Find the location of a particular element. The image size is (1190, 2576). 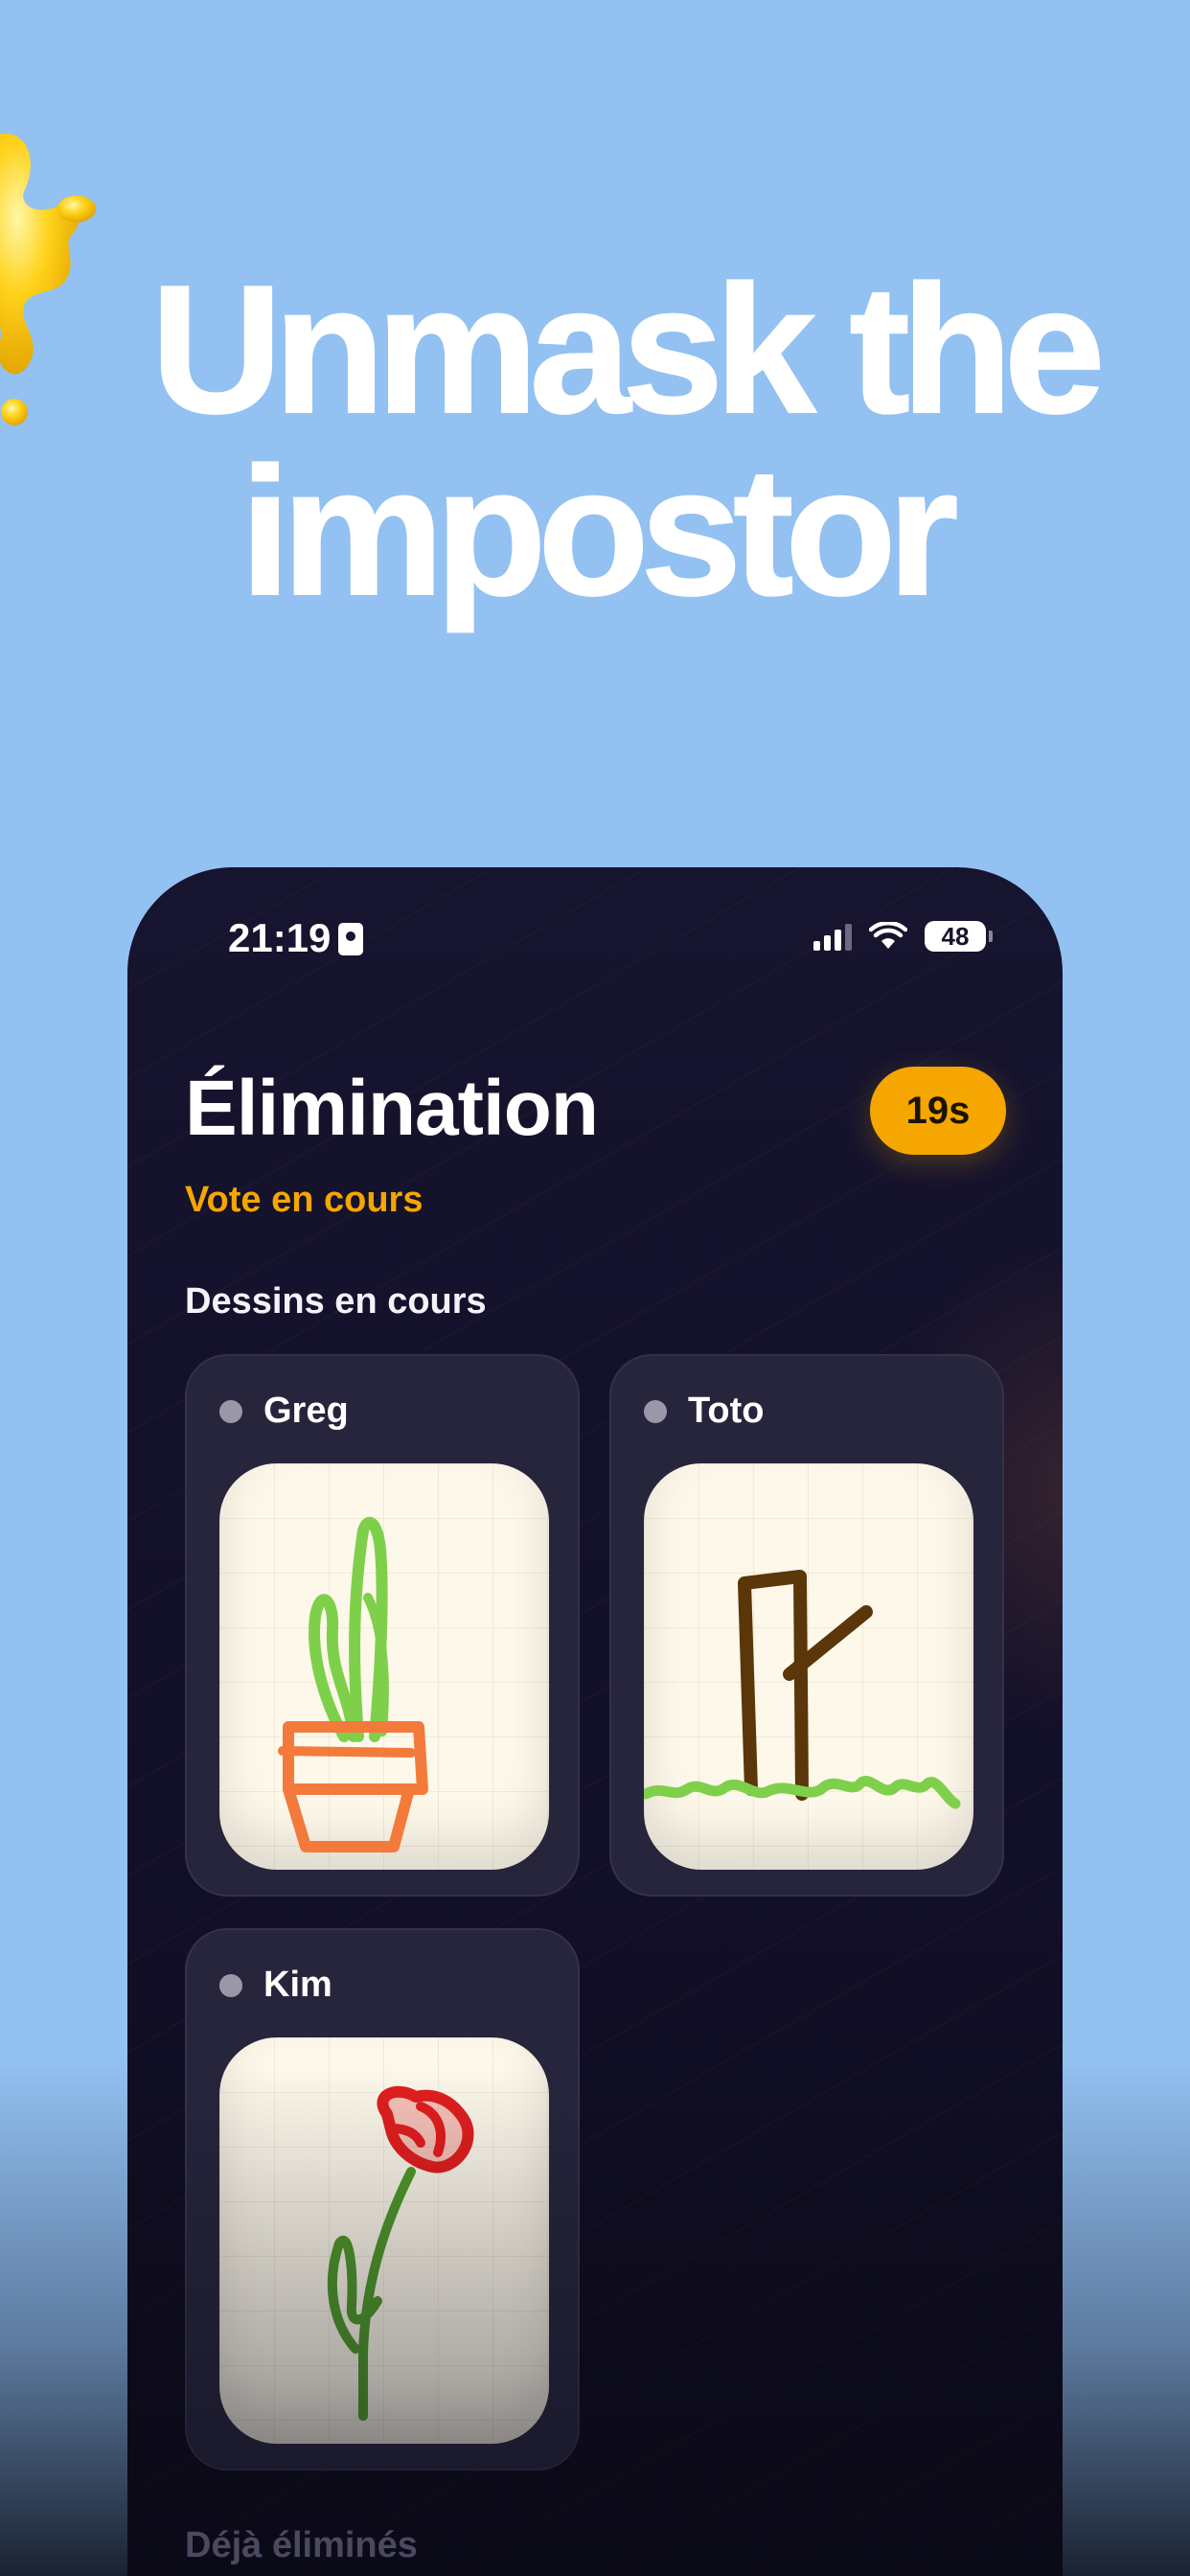

contact-card-icon is located at coordinates (351, 939).